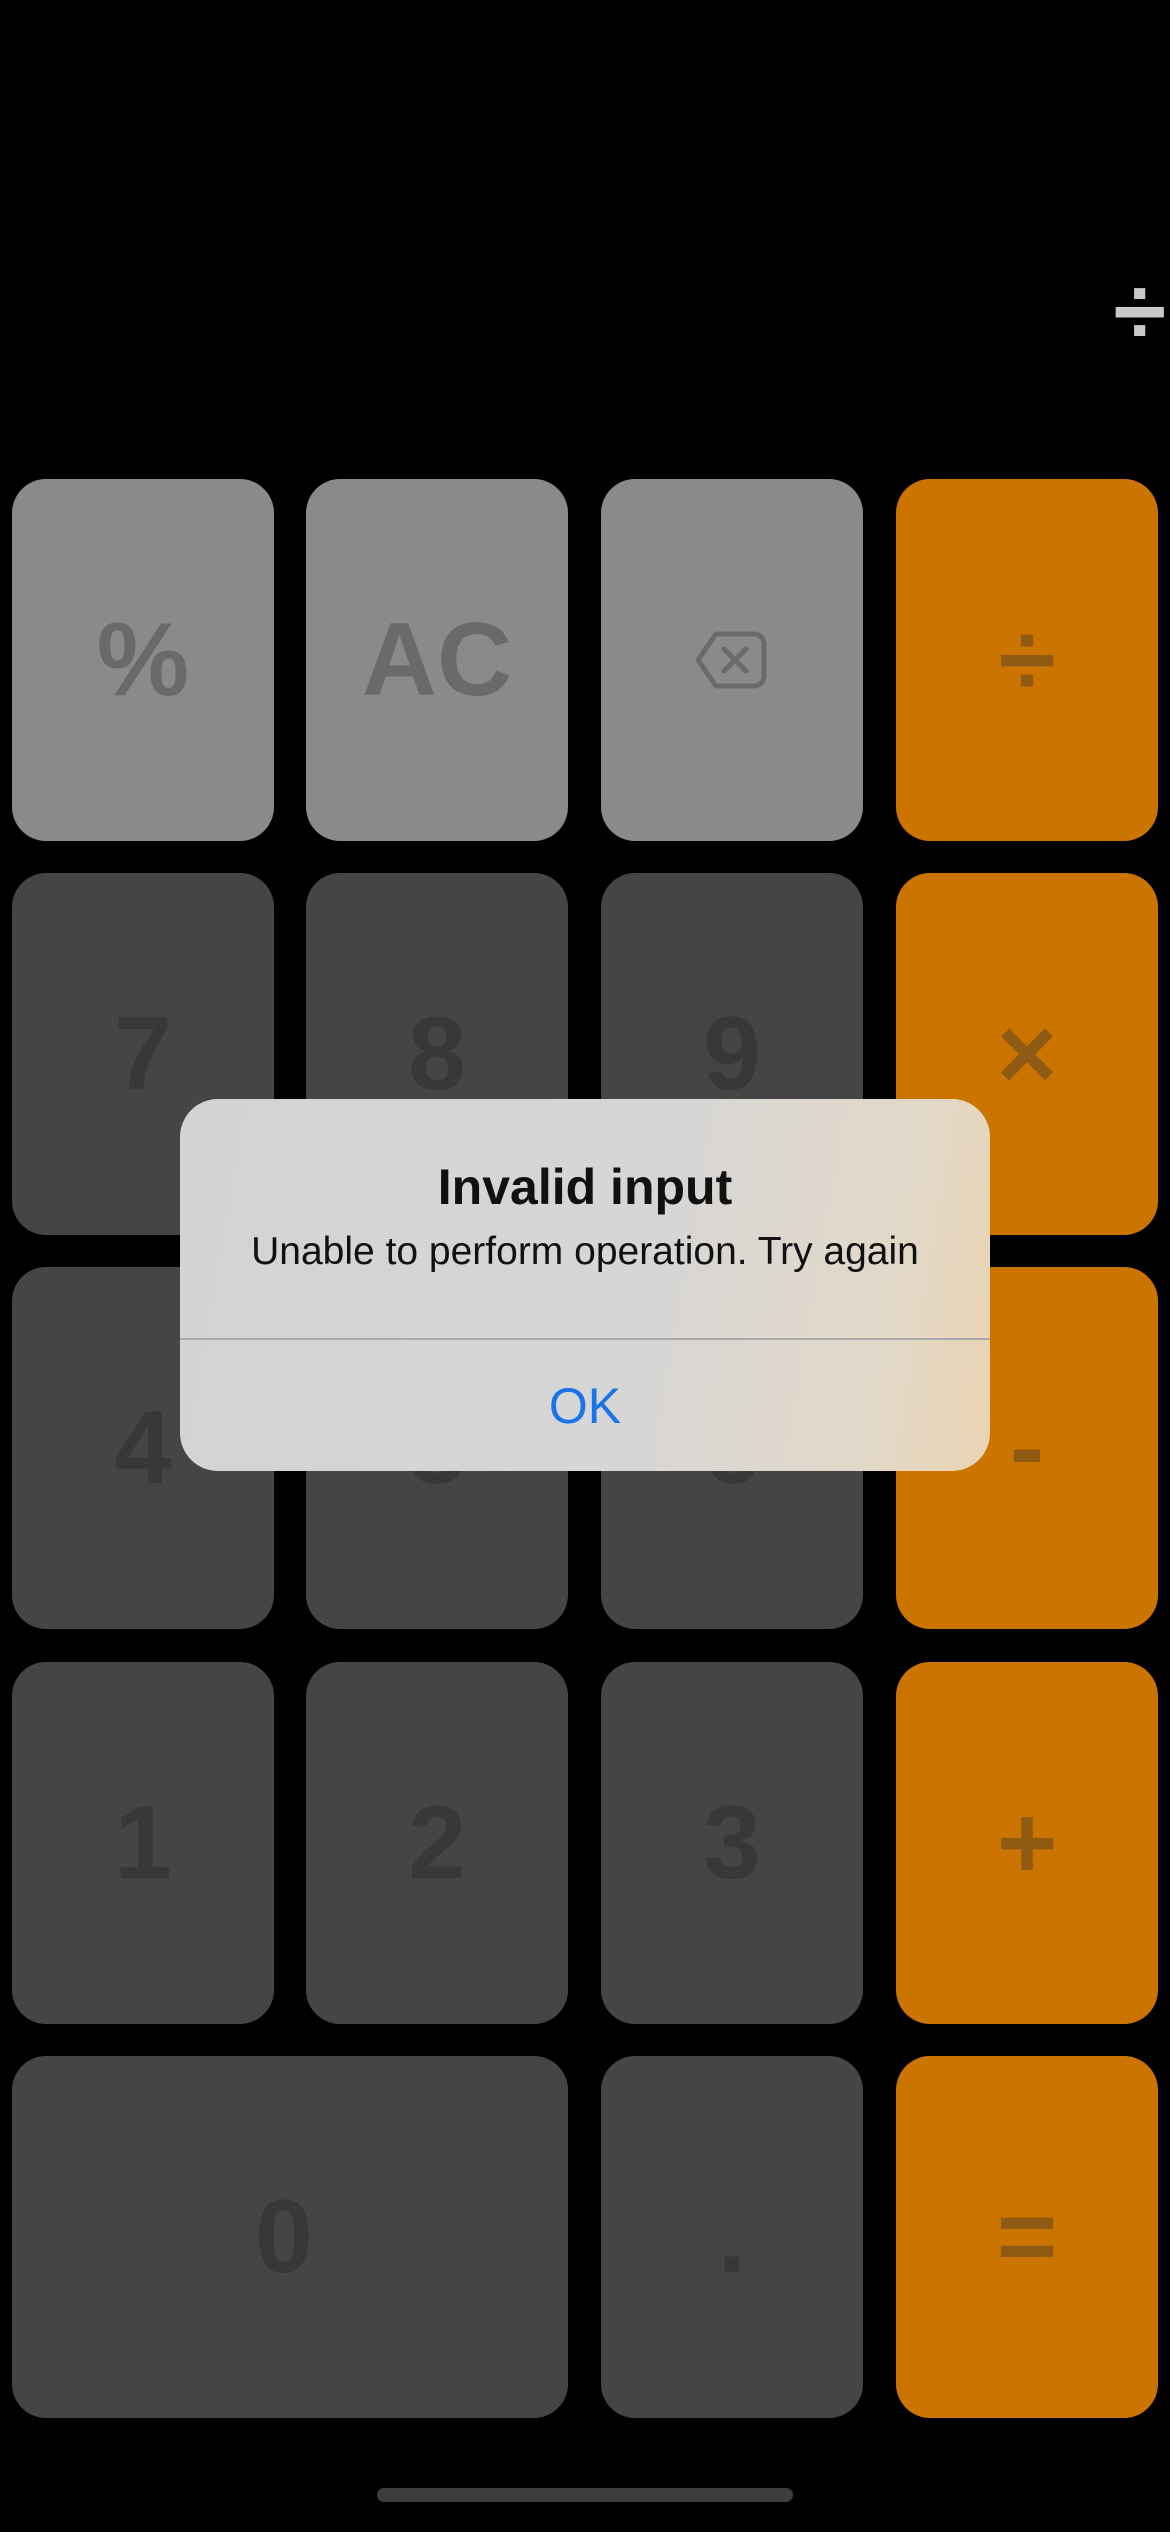 The width and height of the screenshot is (1170, 2532). Describe the element at coordinates (585, 1405) in the screenshot. I see `alert-ok-button: OK` at that location.